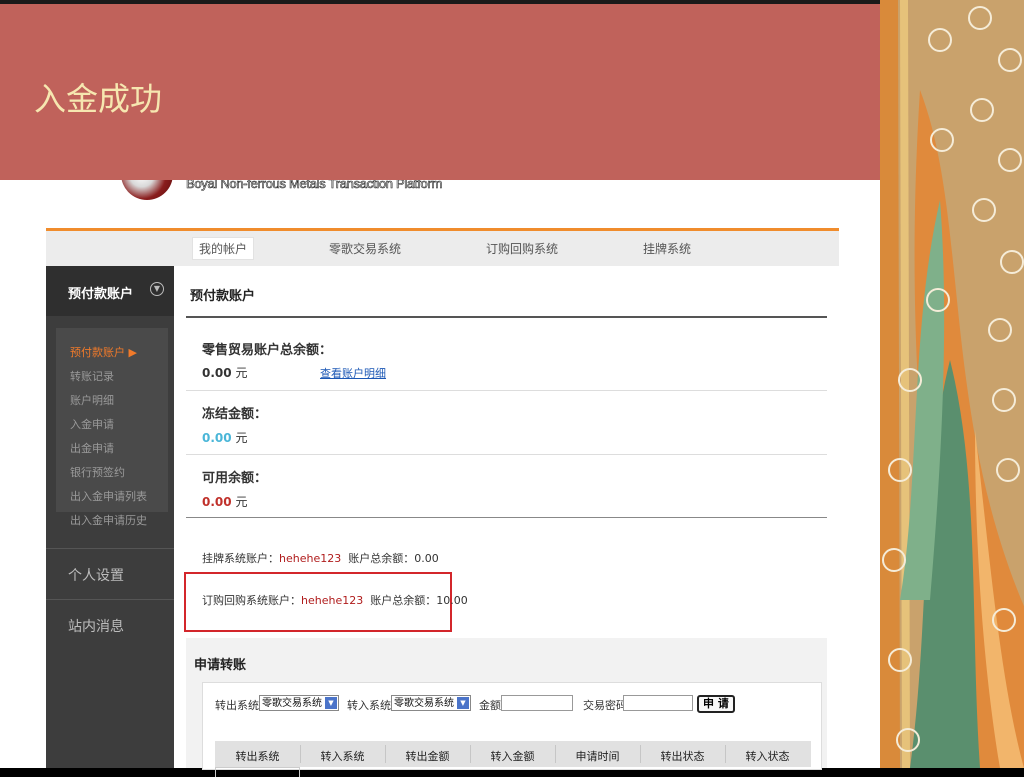  I want to click on sidebar-item-deposit-request: 入金申请, so click(92, 424).